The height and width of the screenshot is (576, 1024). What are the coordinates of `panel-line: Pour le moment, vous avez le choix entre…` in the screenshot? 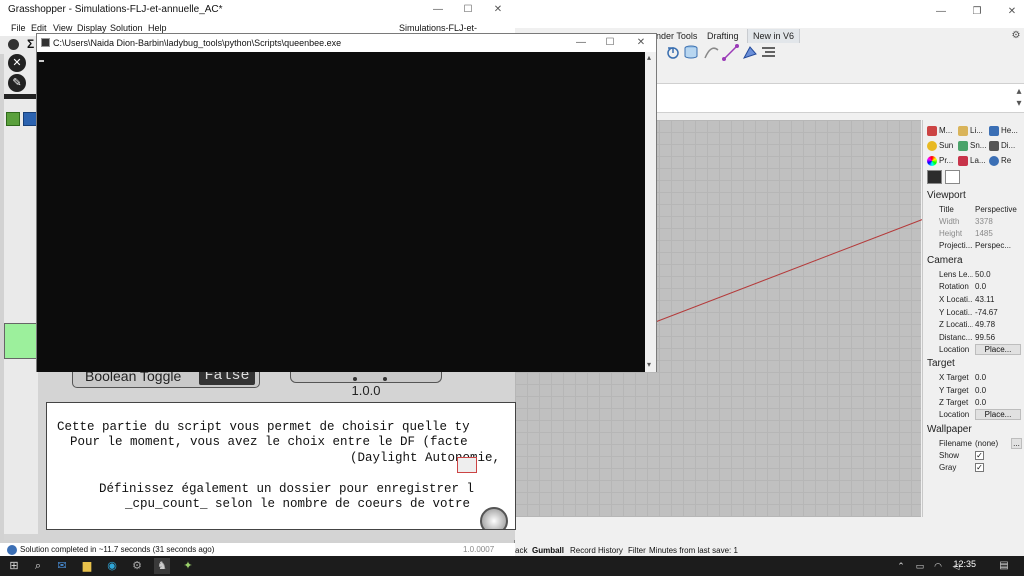 It's located at (269, 442).